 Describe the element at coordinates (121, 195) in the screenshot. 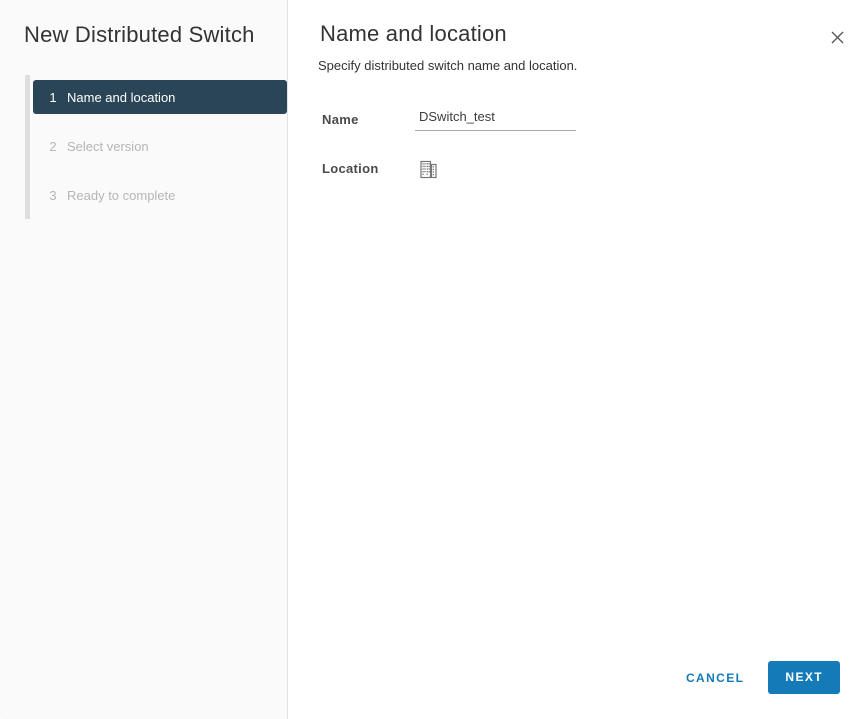

I see `step-label: Ready to complete` at that location.